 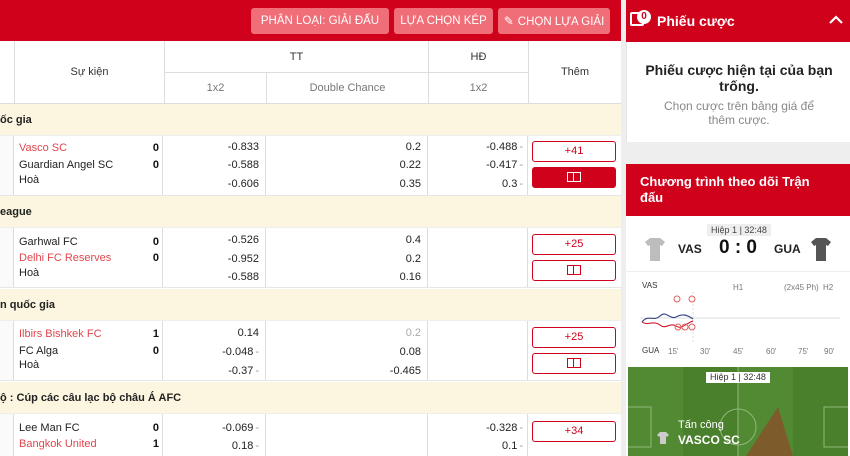 I want to click on odd-value: -0.488, so click(x=502, y=147).